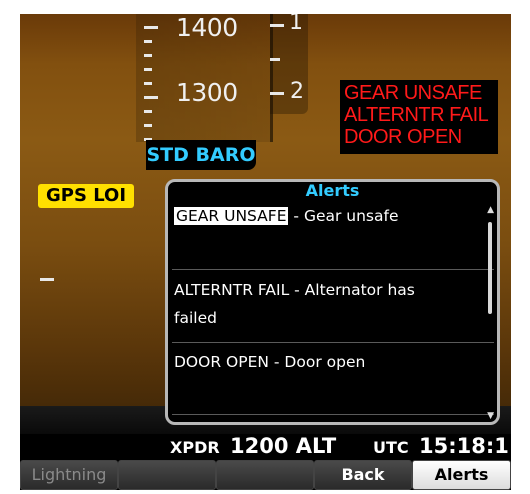 The height and width of the screenshot is (494, 530). Describe the element at coordinates (296, 24) in the screenshot. I see `vsi-label-1: 1` at that location.